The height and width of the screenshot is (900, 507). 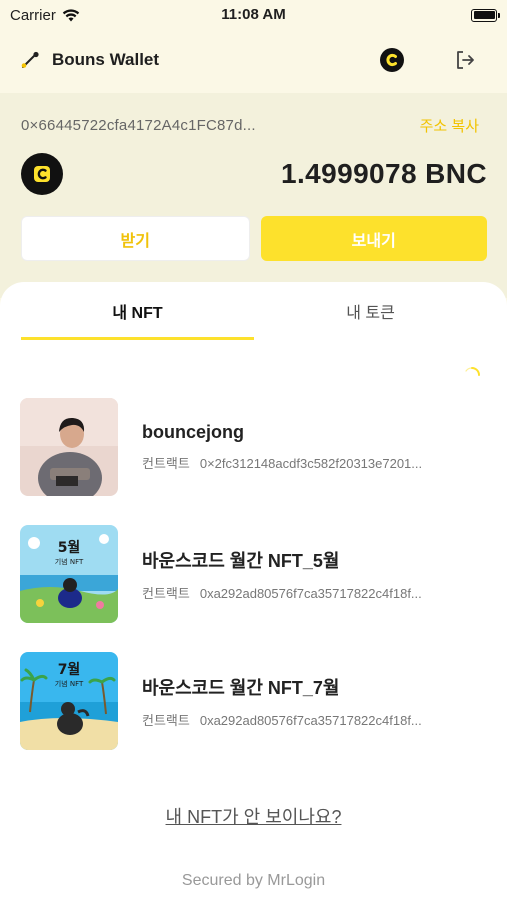 I want to click on bnc-coin-icon, so click(x=392, y=60).